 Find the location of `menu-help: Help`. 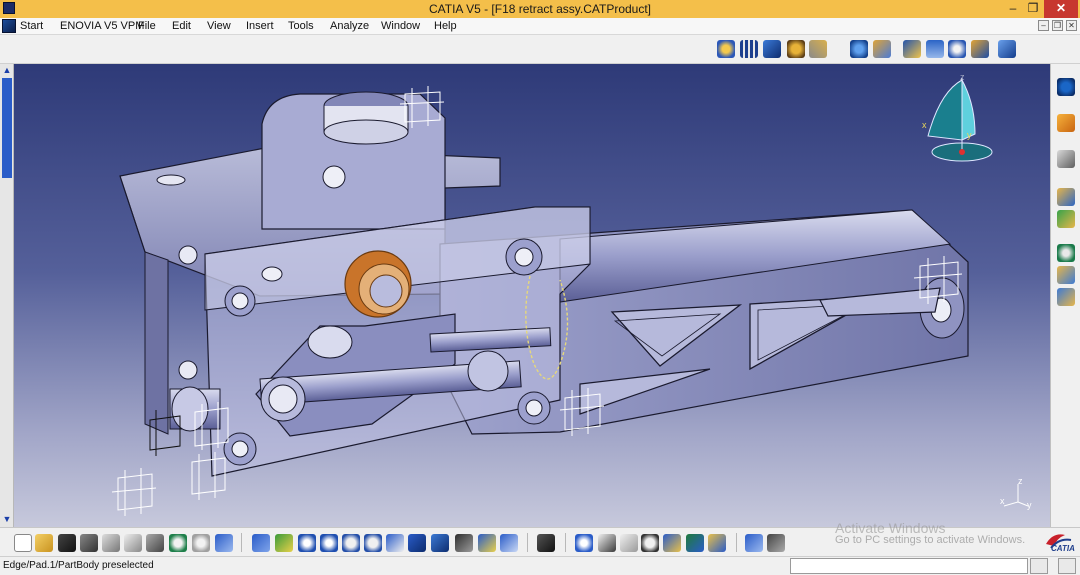

menu-help: Help is located at coordinates (445, 26).